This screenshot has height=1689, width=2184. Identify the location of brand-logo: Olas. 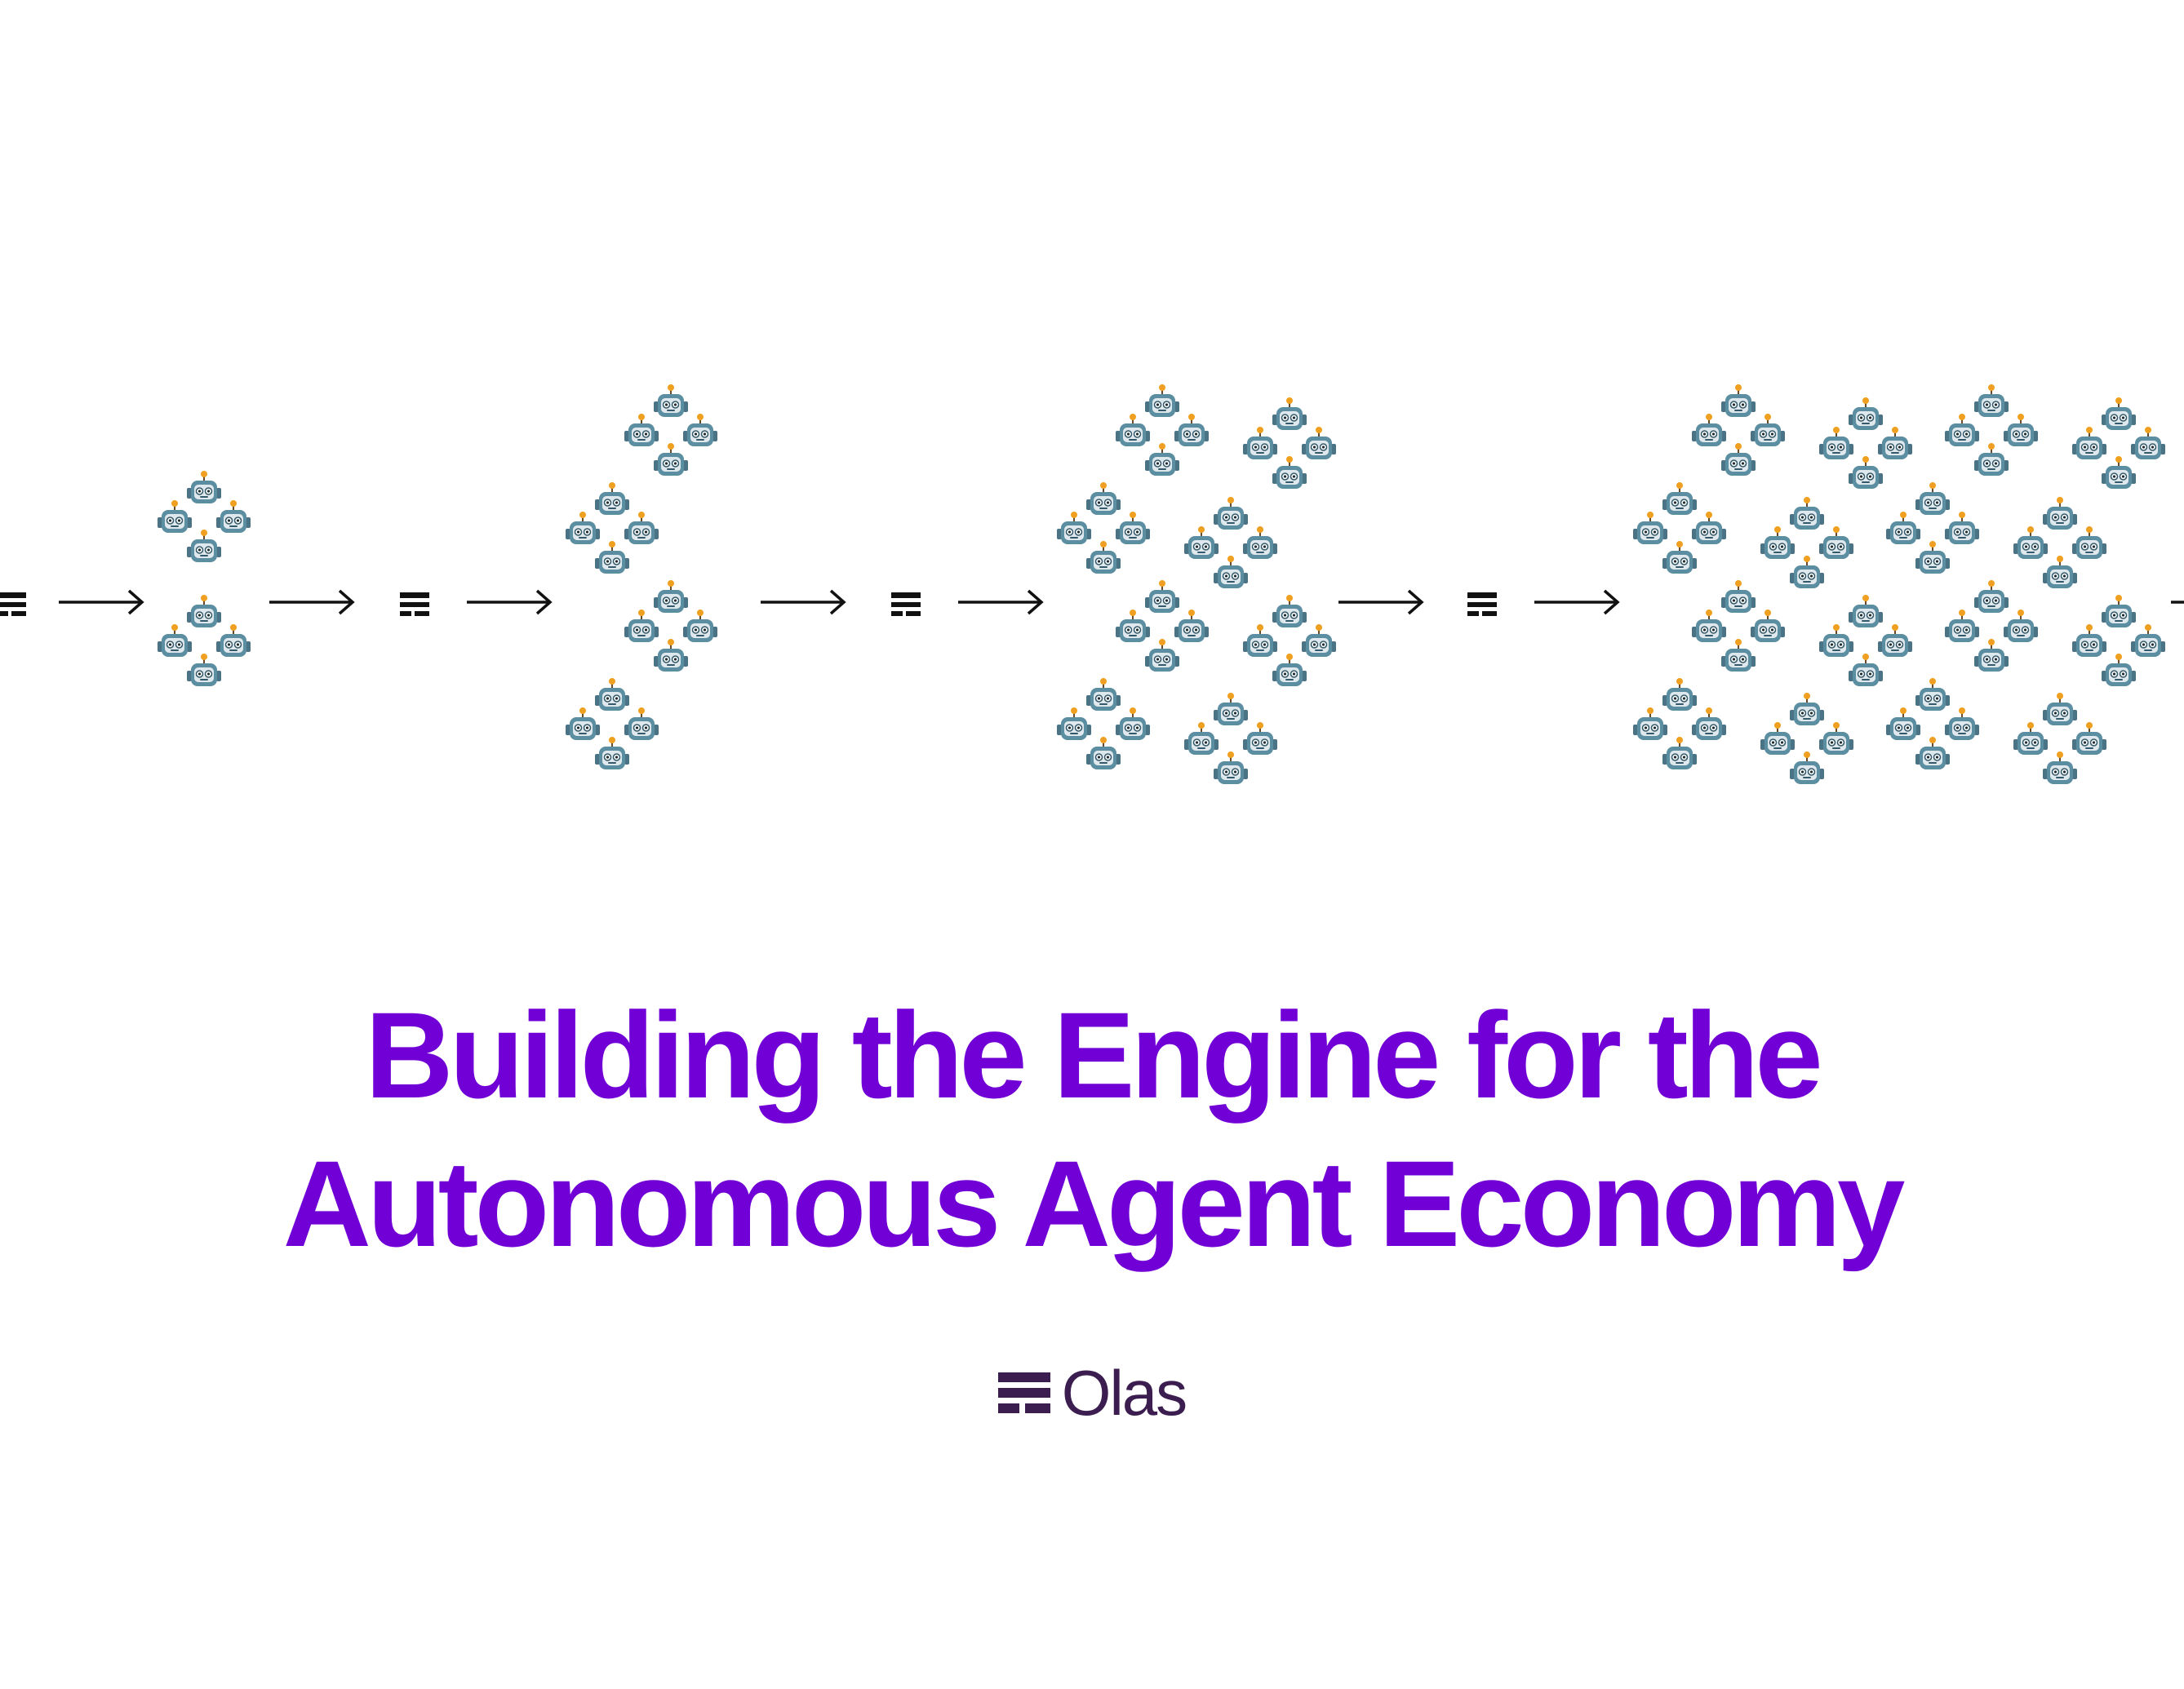
(1092, 1393).